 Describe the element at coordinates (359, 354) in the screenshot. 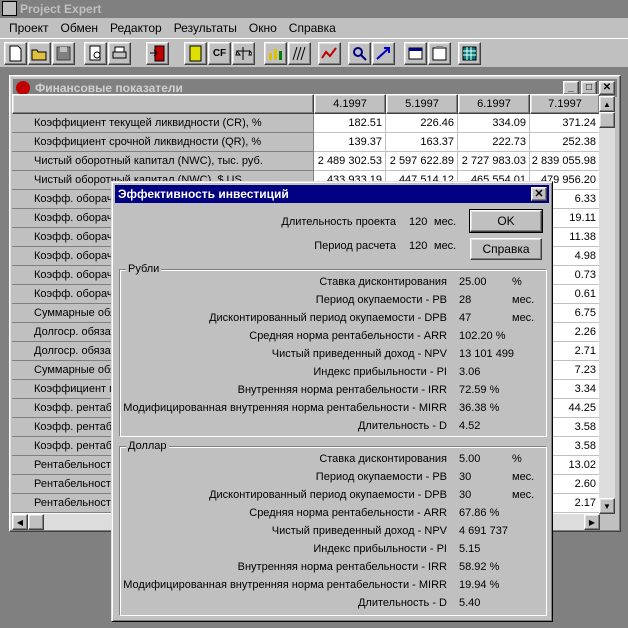

I see `metric-label: Чистый приведенный доход - NPV` at that location.